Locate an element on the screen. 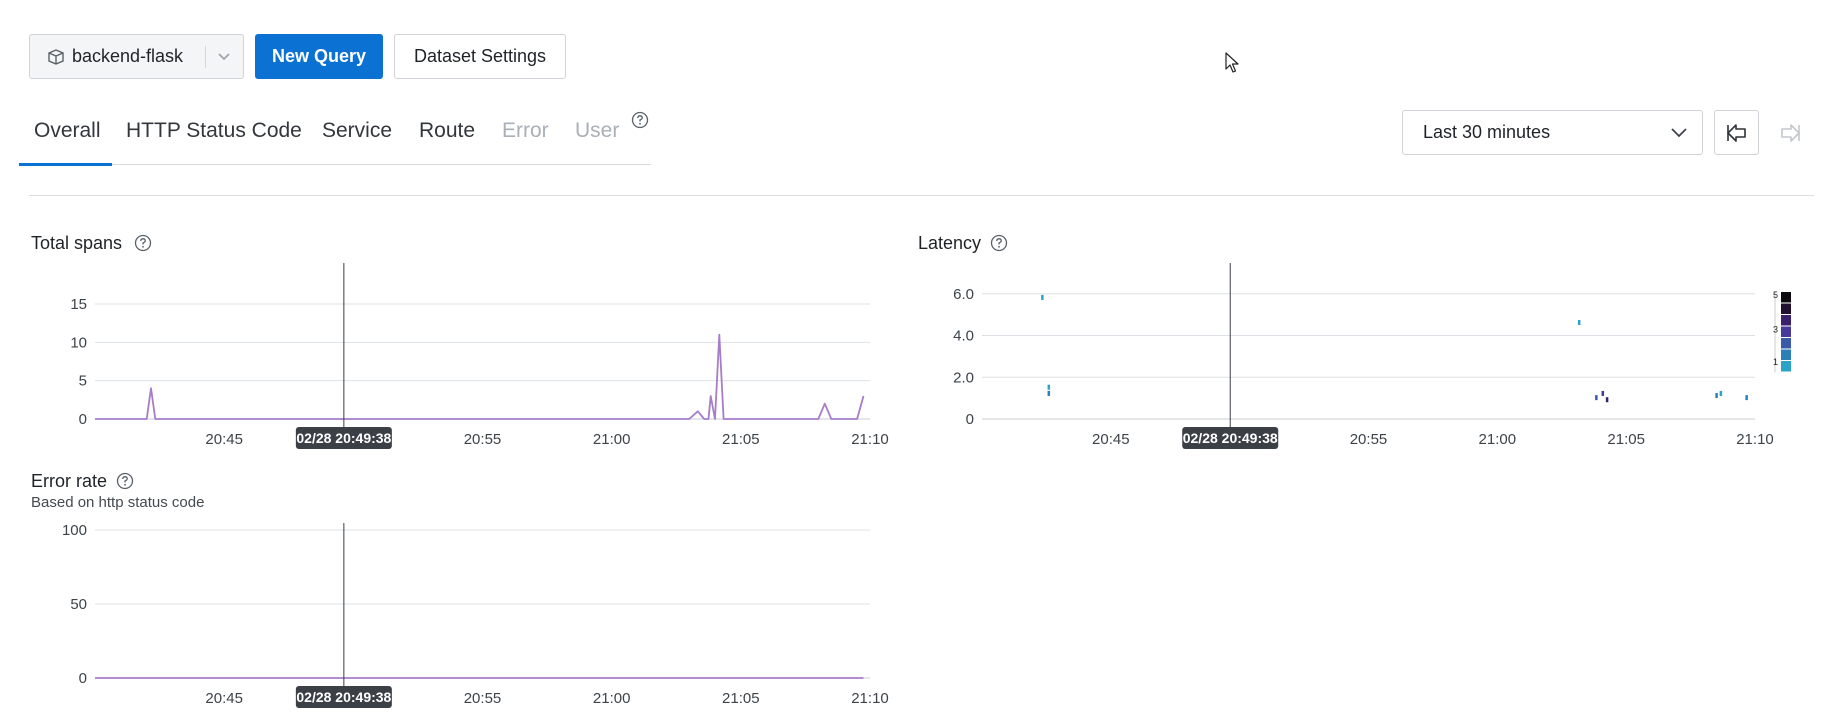 The height and width of the screenshot is (723, 1826). tab-user: User is located at coordinates (597, 130).